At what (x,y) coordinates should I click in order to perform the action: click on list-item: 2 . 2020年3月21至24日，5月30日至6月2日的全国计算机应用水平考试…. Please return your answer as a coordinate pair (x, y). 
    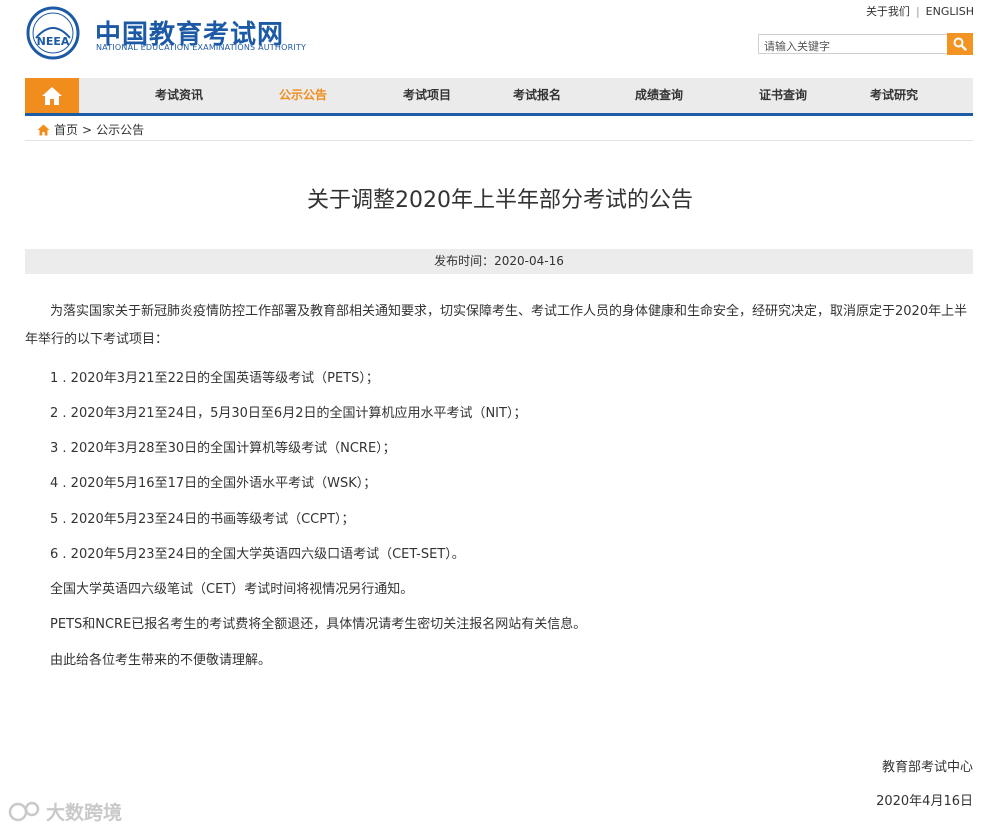
    Looking at the image, I should click on (288, 413).